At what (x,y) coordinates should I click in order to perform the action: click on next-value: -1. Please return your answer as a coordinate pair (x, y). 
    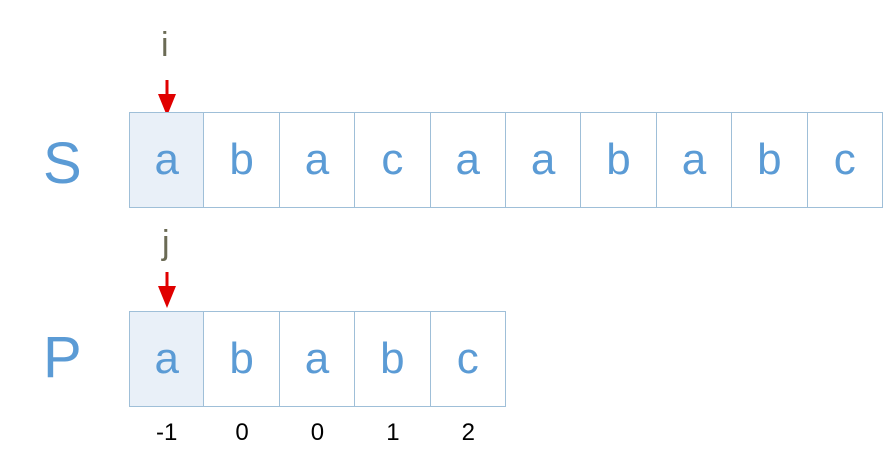
    Looking at the image, I should click on (167, 432).